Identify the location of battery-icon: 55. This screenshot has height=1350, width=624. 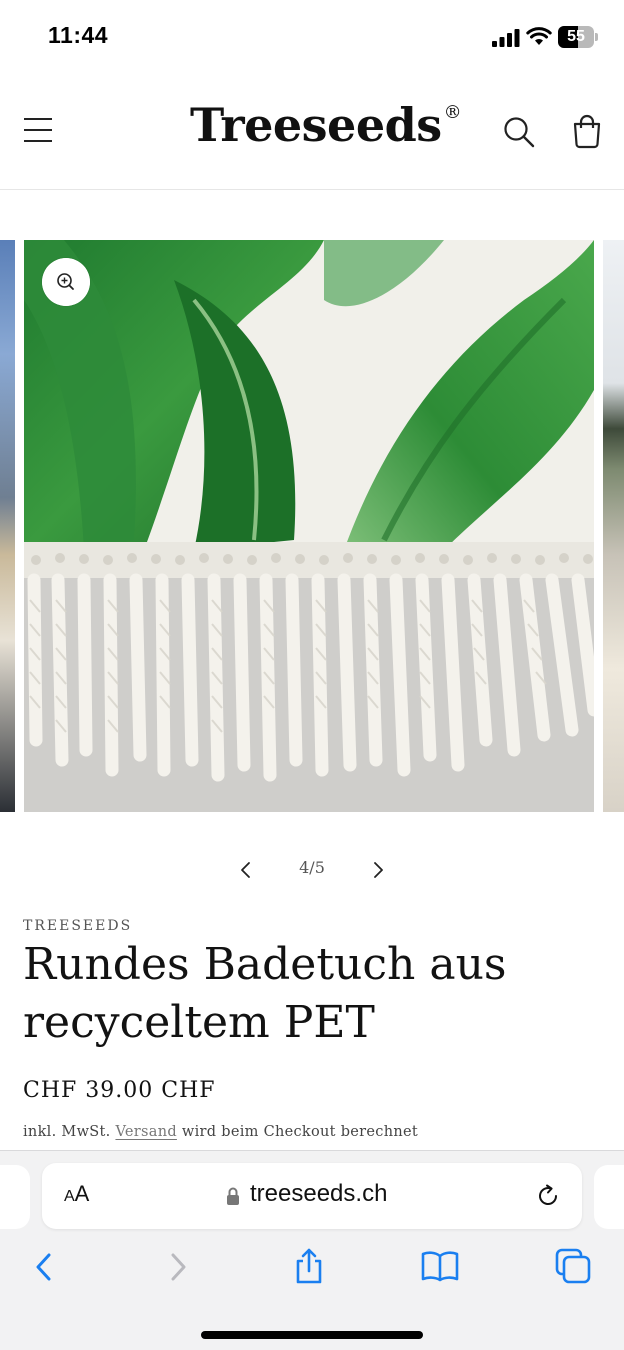
(578, 37).